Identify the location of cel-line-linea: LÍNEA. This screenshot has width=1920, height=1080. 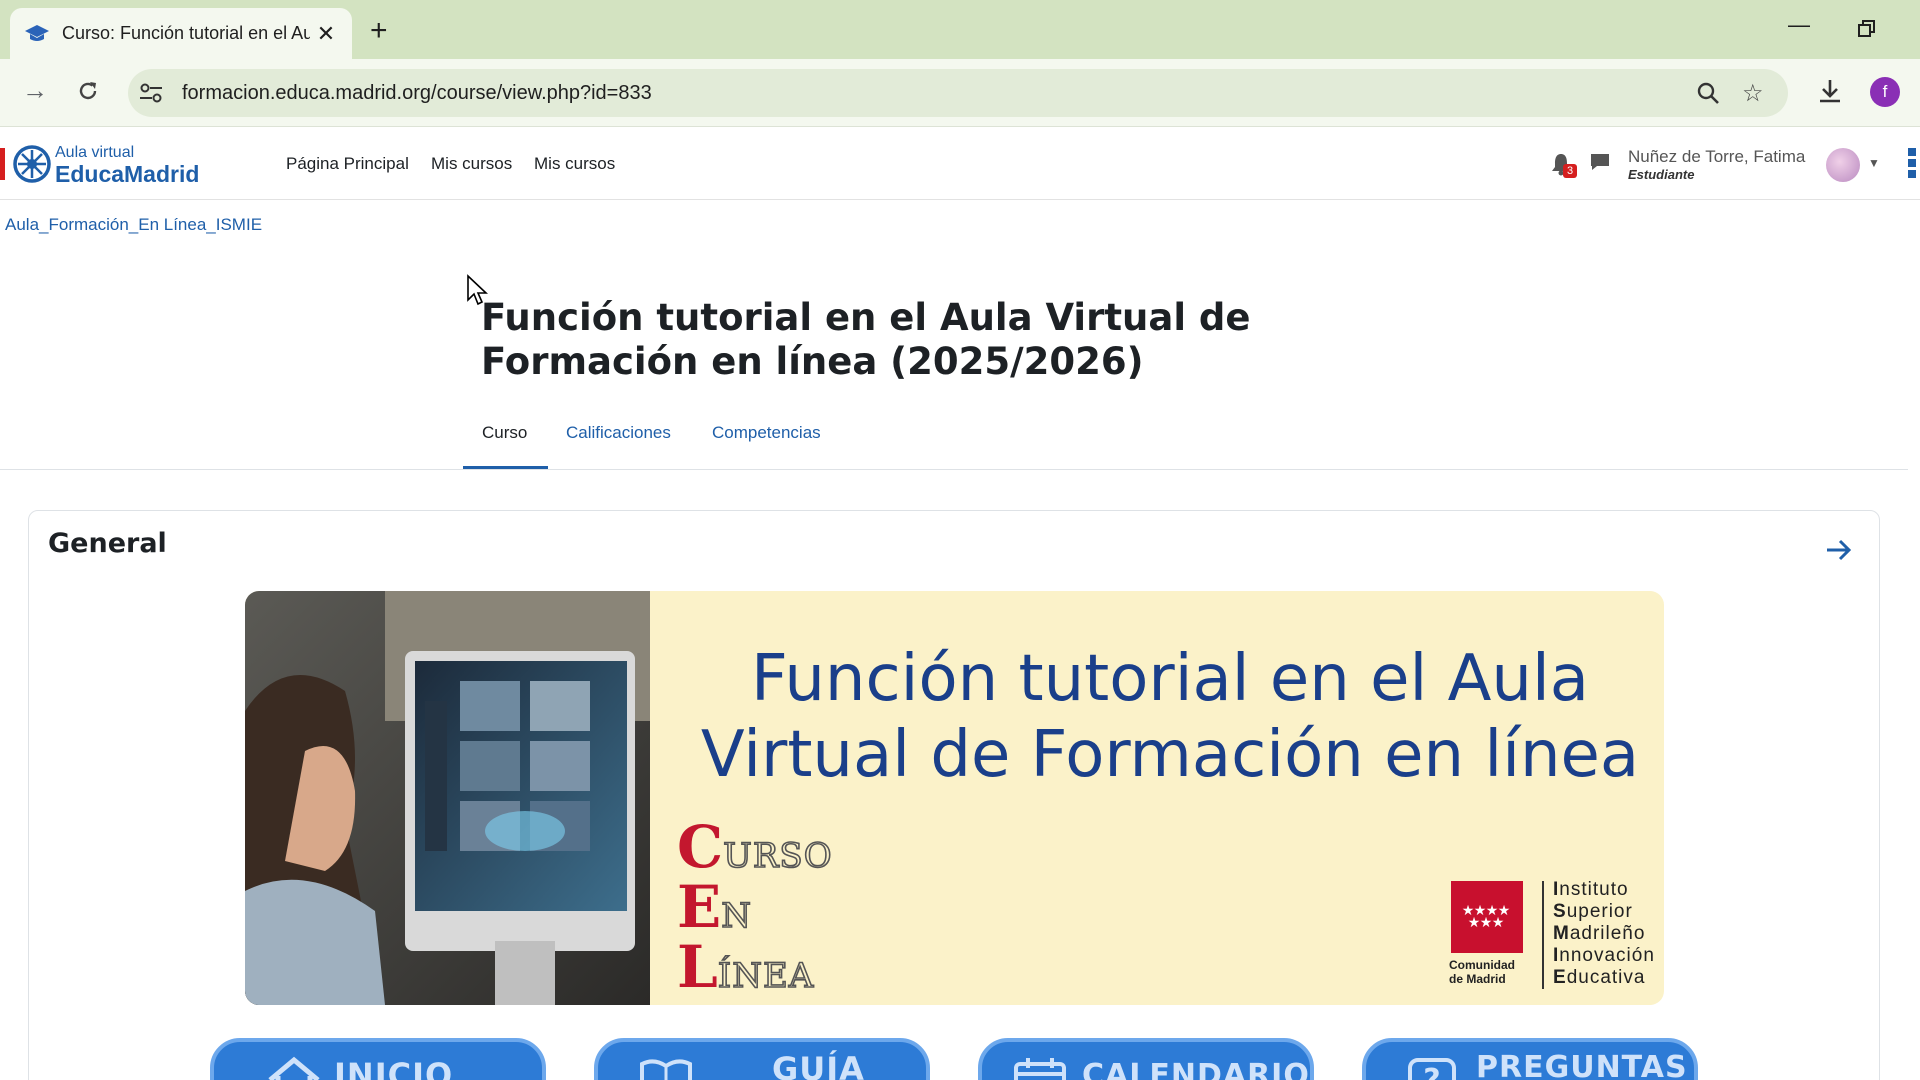
(746, 967).